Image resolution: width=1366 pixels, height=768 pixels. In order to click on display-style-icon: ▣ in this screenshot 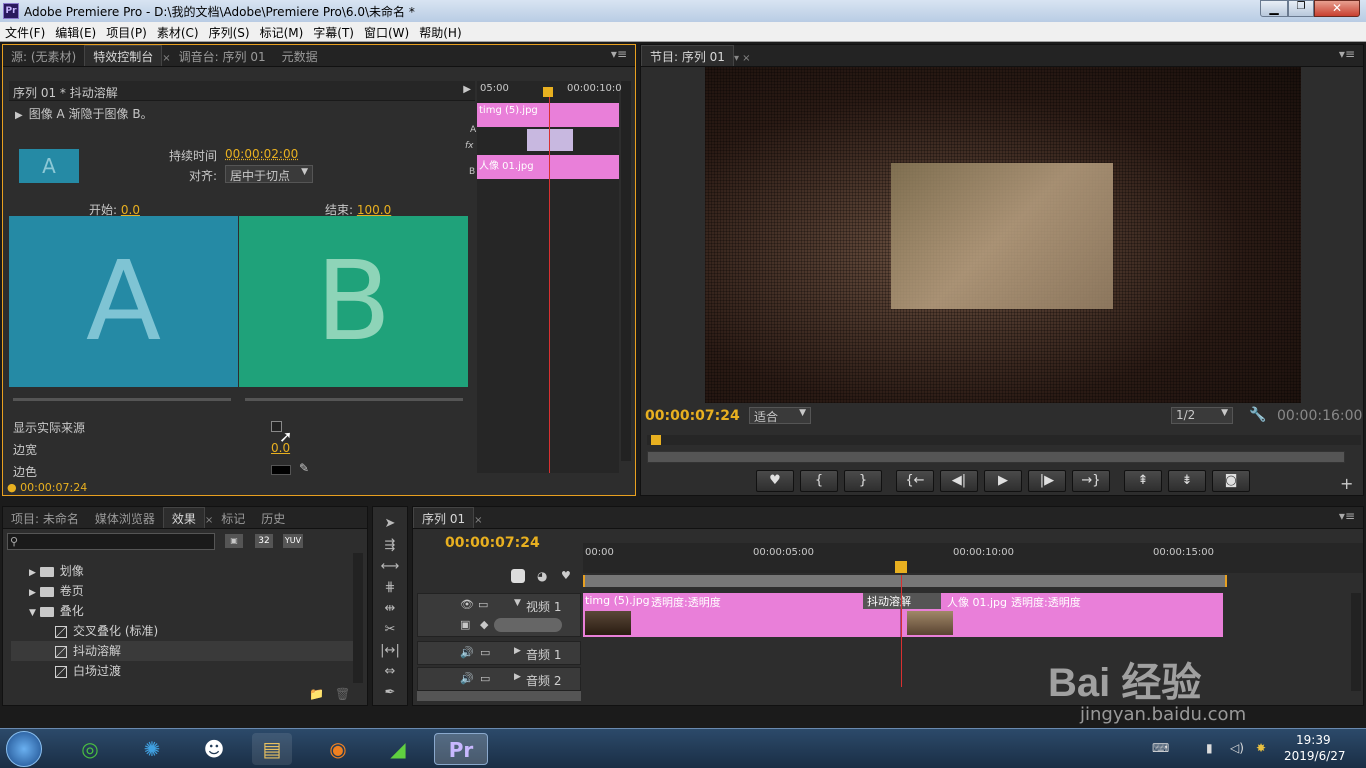, I will do `click(465, 624)`.